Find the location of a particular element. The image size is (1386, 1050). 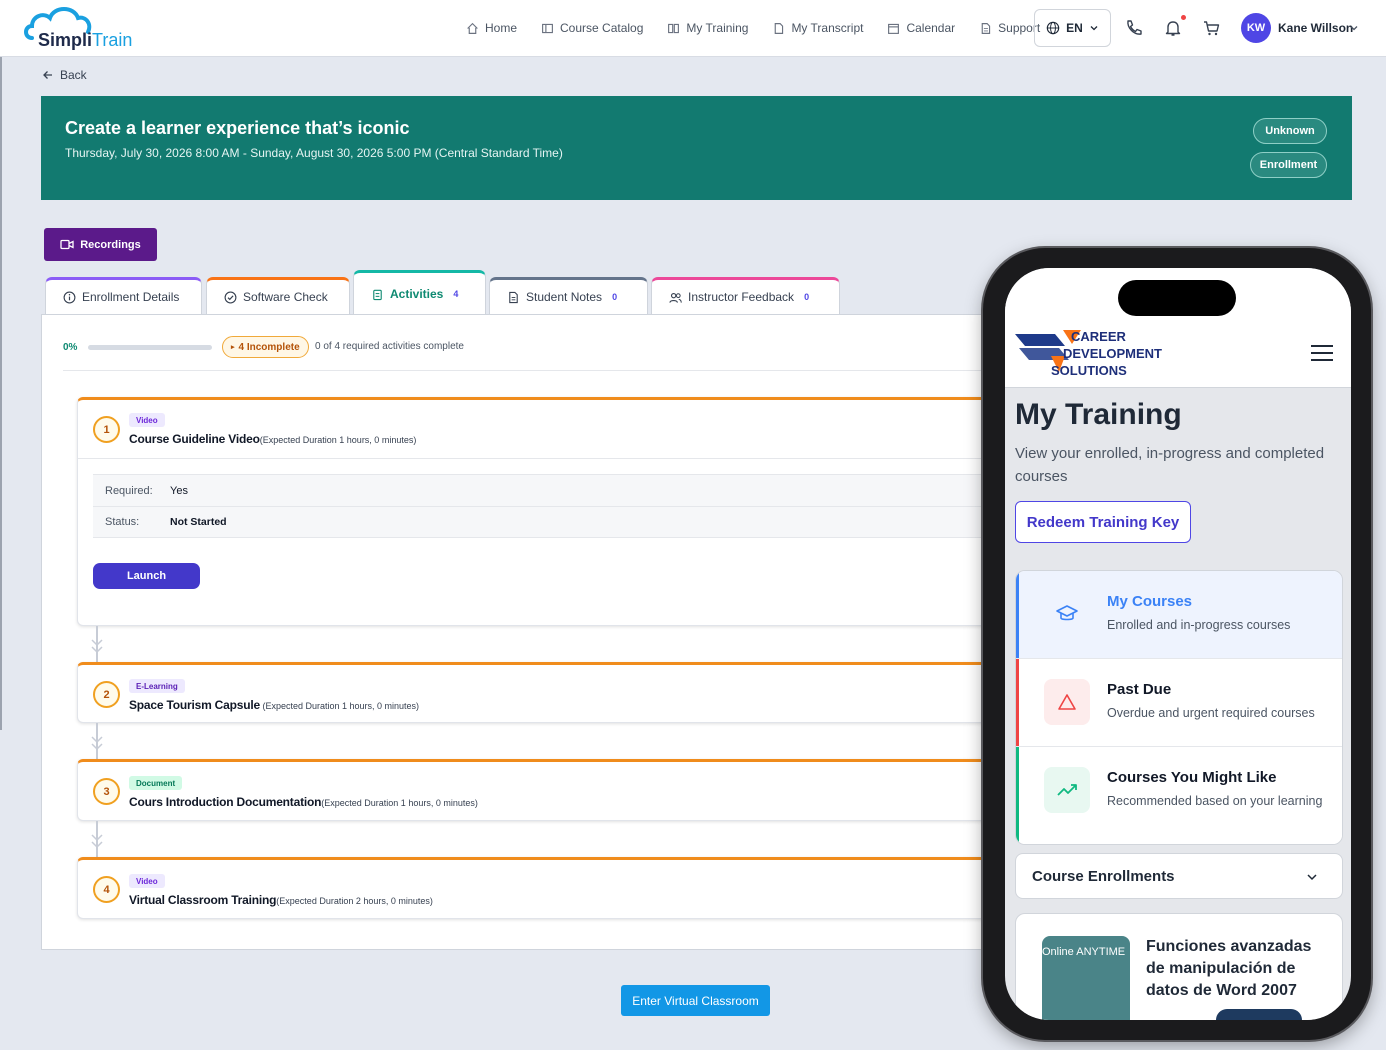

divider is located at coordinates (552, 370).